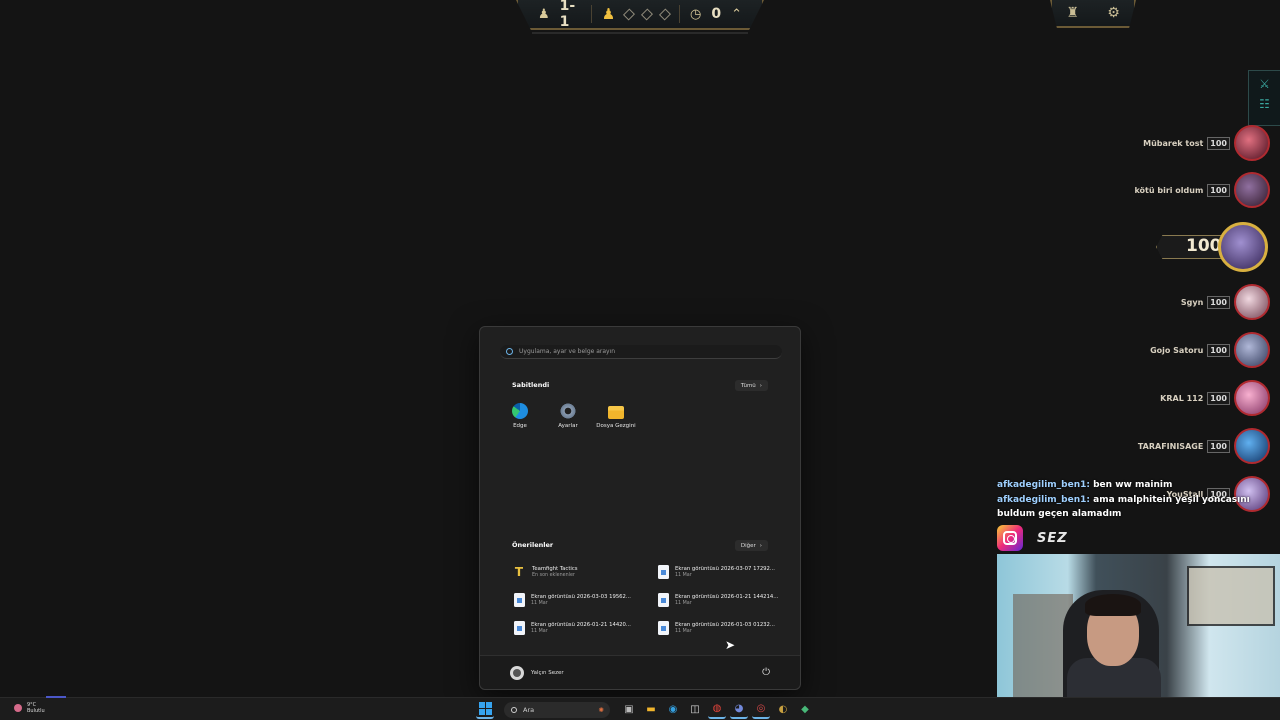  Describe the element at coordinates (36, 711) in the screenshot. I see `weather-desc: Bulutlu` at that location.